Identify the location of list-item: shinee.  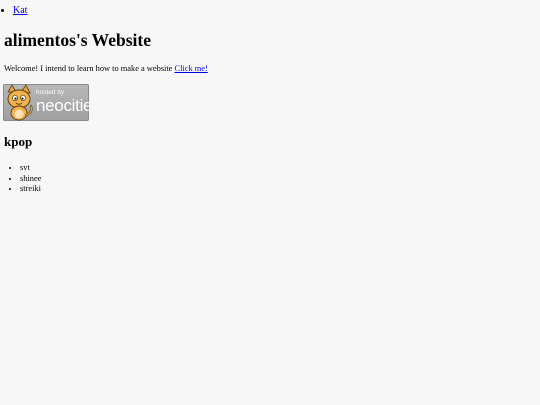
(30, 179).